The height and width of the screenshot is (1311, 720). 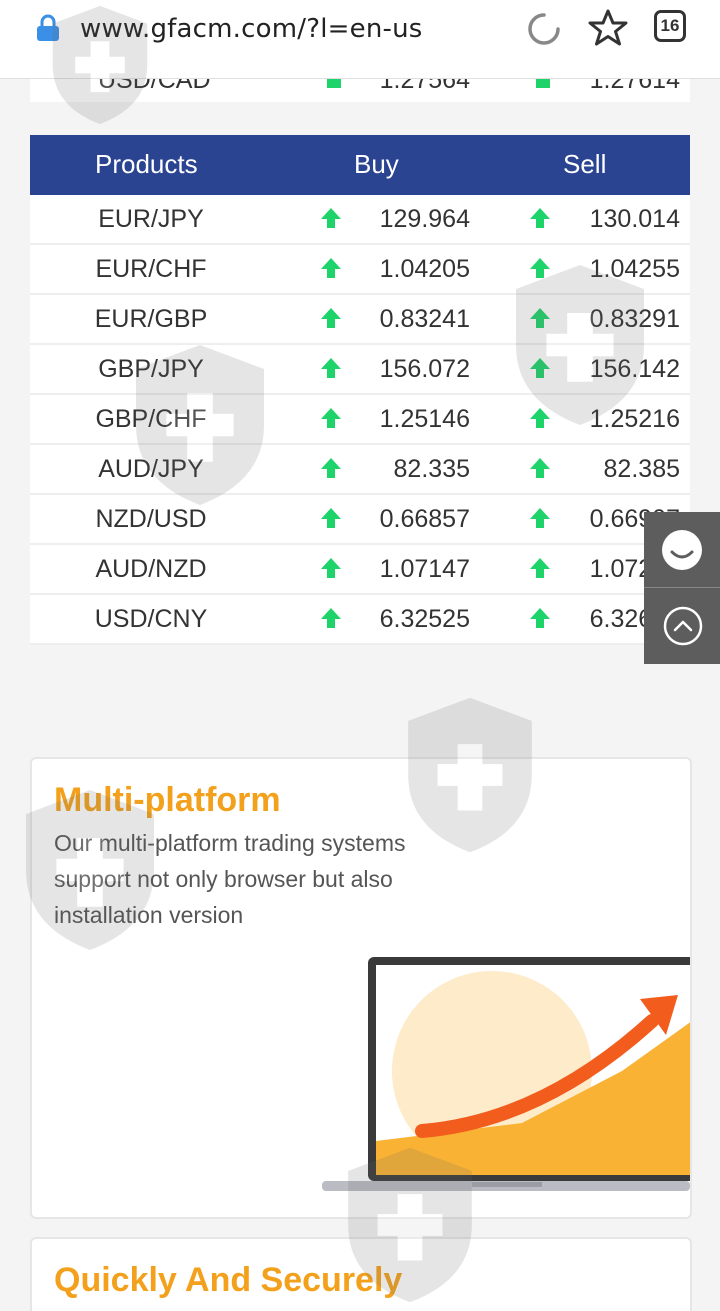 I want to click on pair-label: AUD/NZD, so click(x=151, y=569).